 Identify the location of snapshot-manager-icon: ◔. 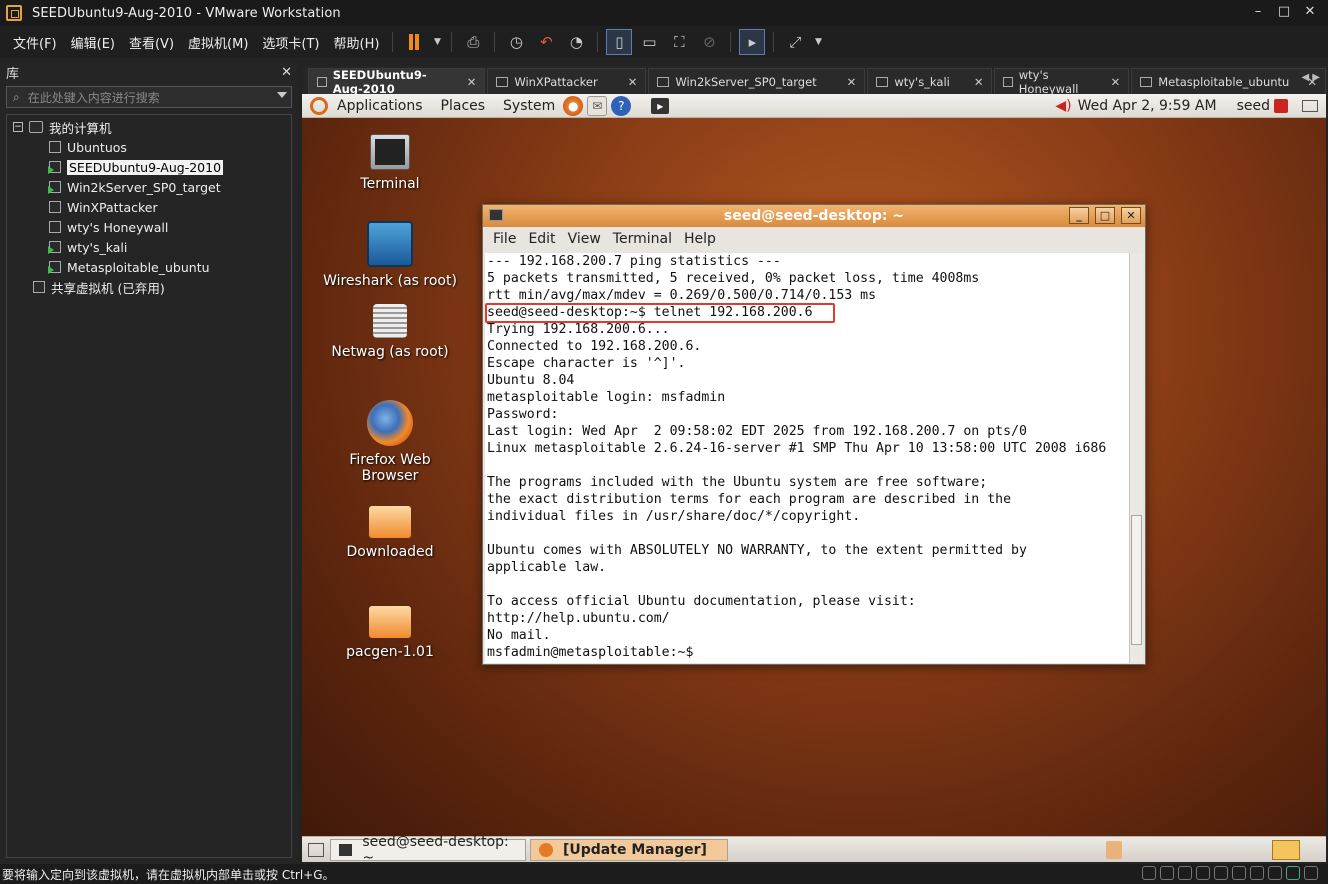
(576, 42).